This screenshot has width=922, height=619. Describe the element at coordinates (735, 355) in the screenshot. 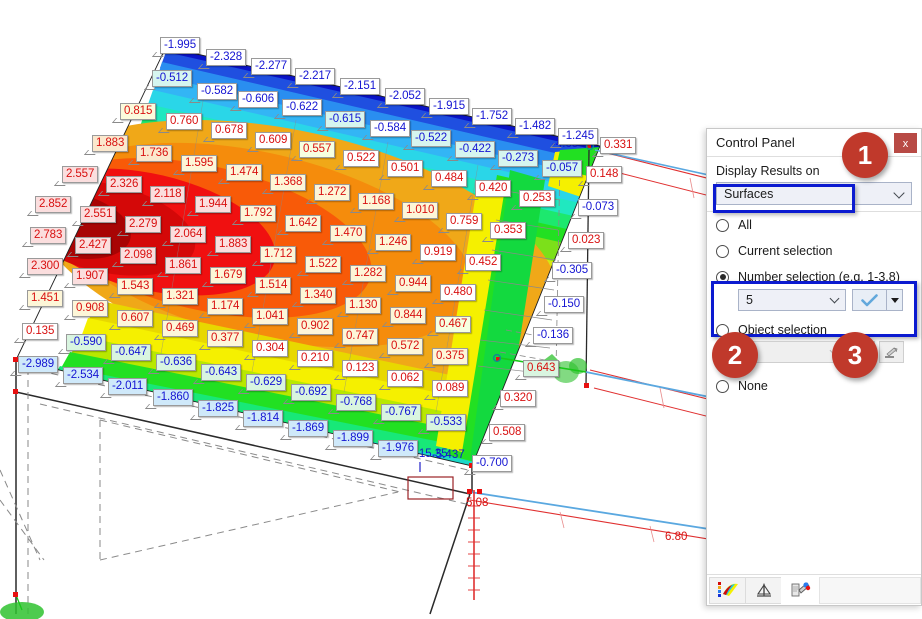

I see `step-badge-2: 2` at that location.